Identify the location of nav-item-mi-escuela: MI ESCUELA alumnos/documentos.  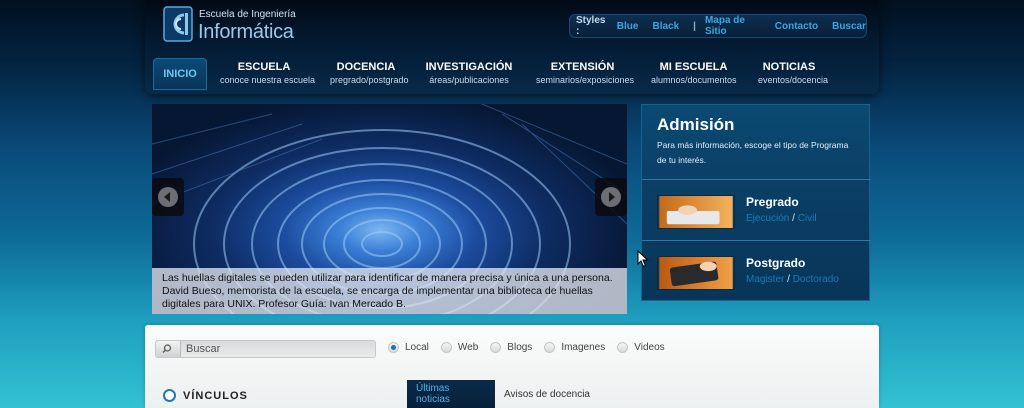
(693, 75).